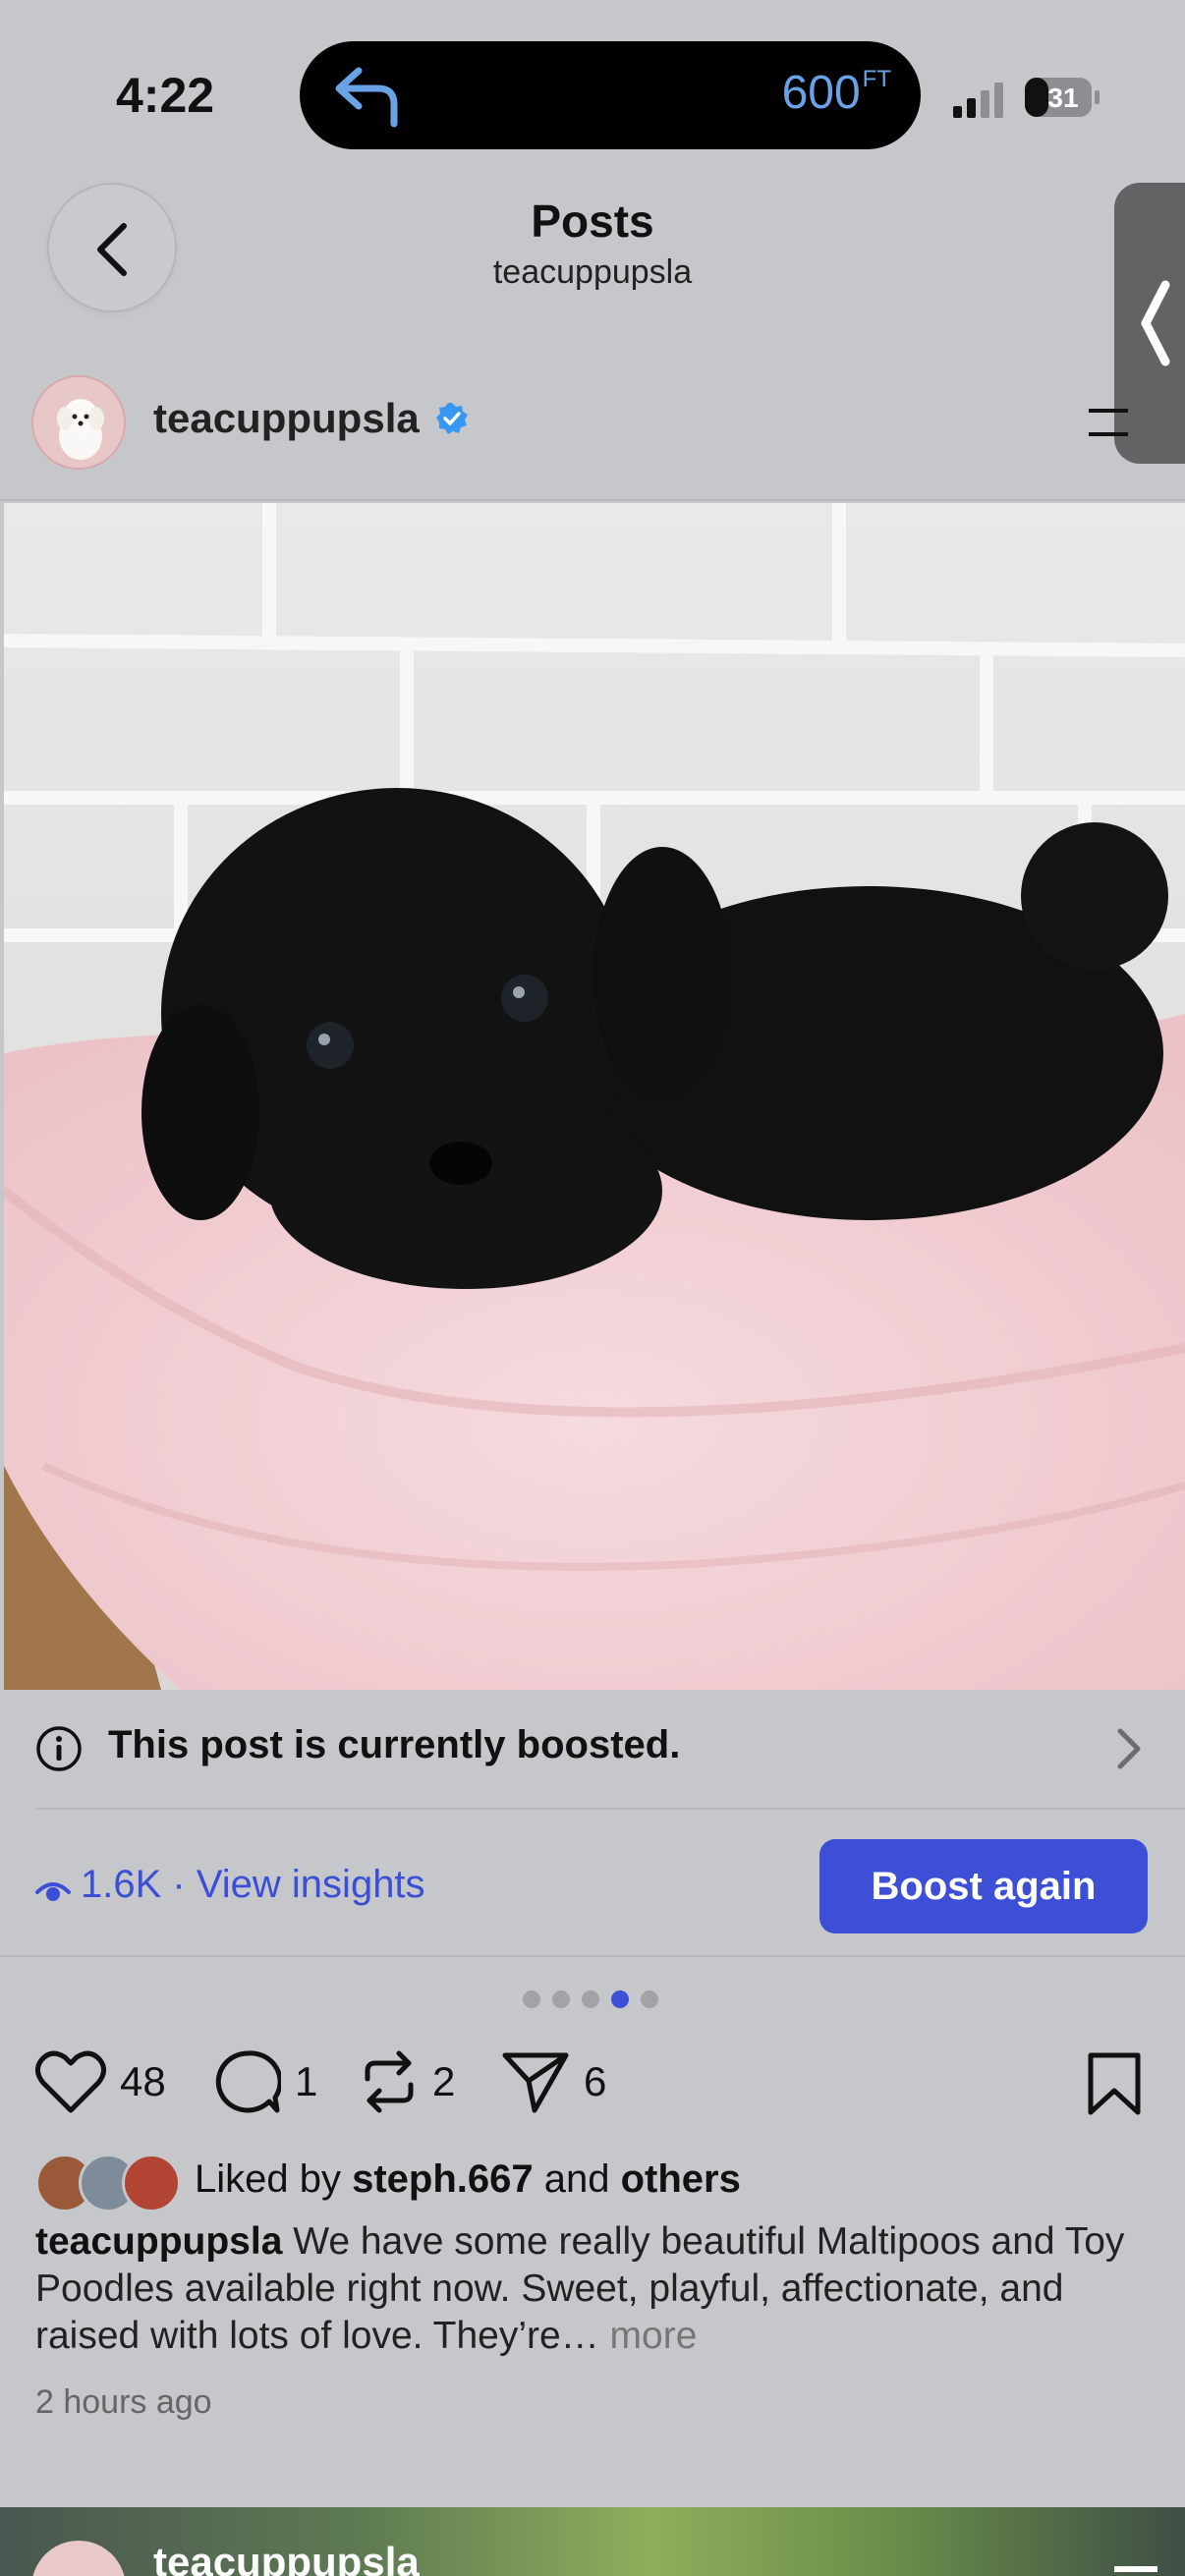  What do you see at coordinates (166, 95) in the screenshot?
I see `status-time: 4:22` at bounding box center [166, 95].